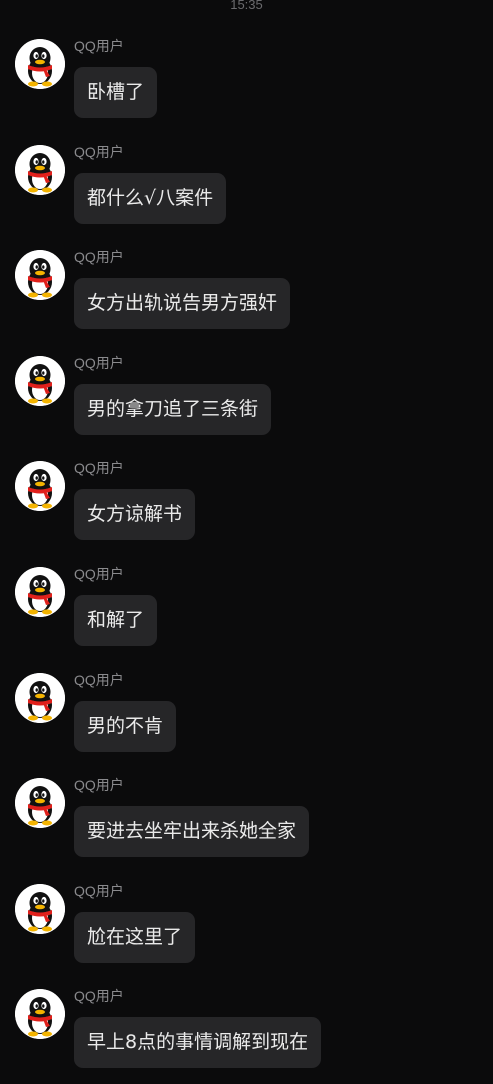 Image resolution: width=493 pixels, height=1084 pixels. Describe the element at coordinates (192, 832) in the screenshot. I see `message-bubble: 要进去坐牢出来杀她全家` at that location.